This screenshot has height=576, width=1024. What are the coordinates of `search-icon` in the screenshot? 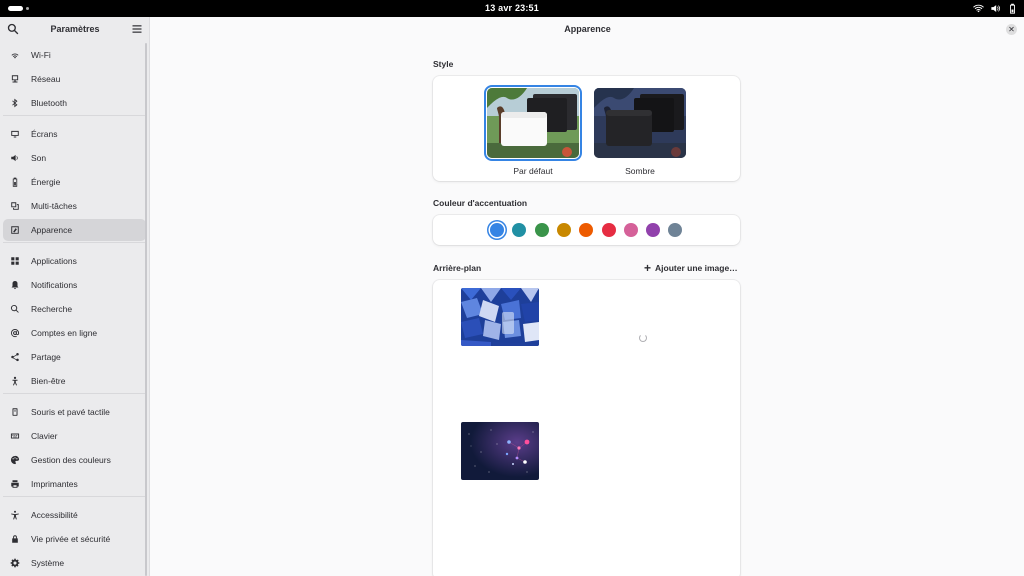 It's located at (15, 309).